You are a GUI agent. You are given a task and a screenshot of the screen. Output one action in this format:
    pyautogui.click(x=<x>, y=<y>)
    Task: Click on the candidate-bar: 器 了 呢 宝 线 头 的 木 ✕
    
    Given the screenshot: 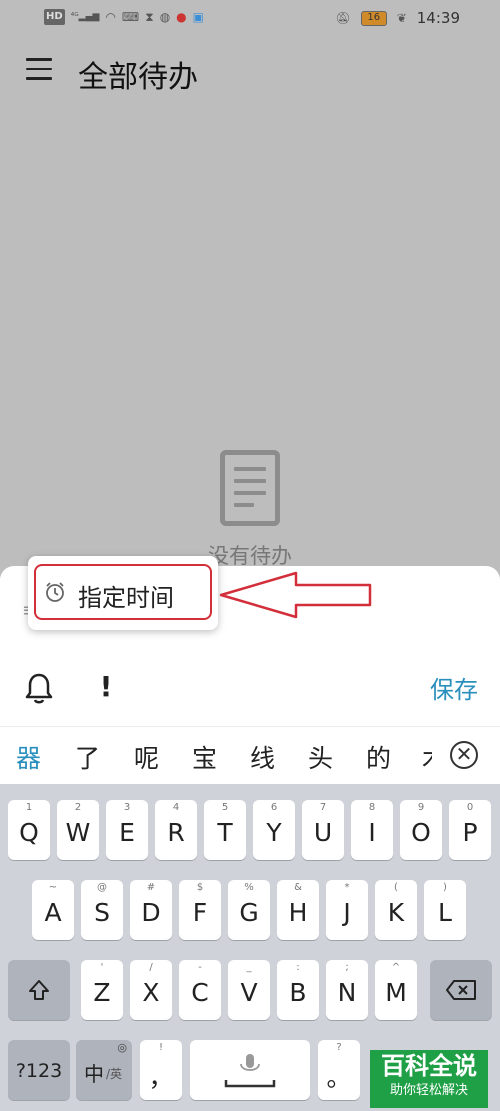 What is the action you would take?
    pyautogui.click(x=250, y=755)
    